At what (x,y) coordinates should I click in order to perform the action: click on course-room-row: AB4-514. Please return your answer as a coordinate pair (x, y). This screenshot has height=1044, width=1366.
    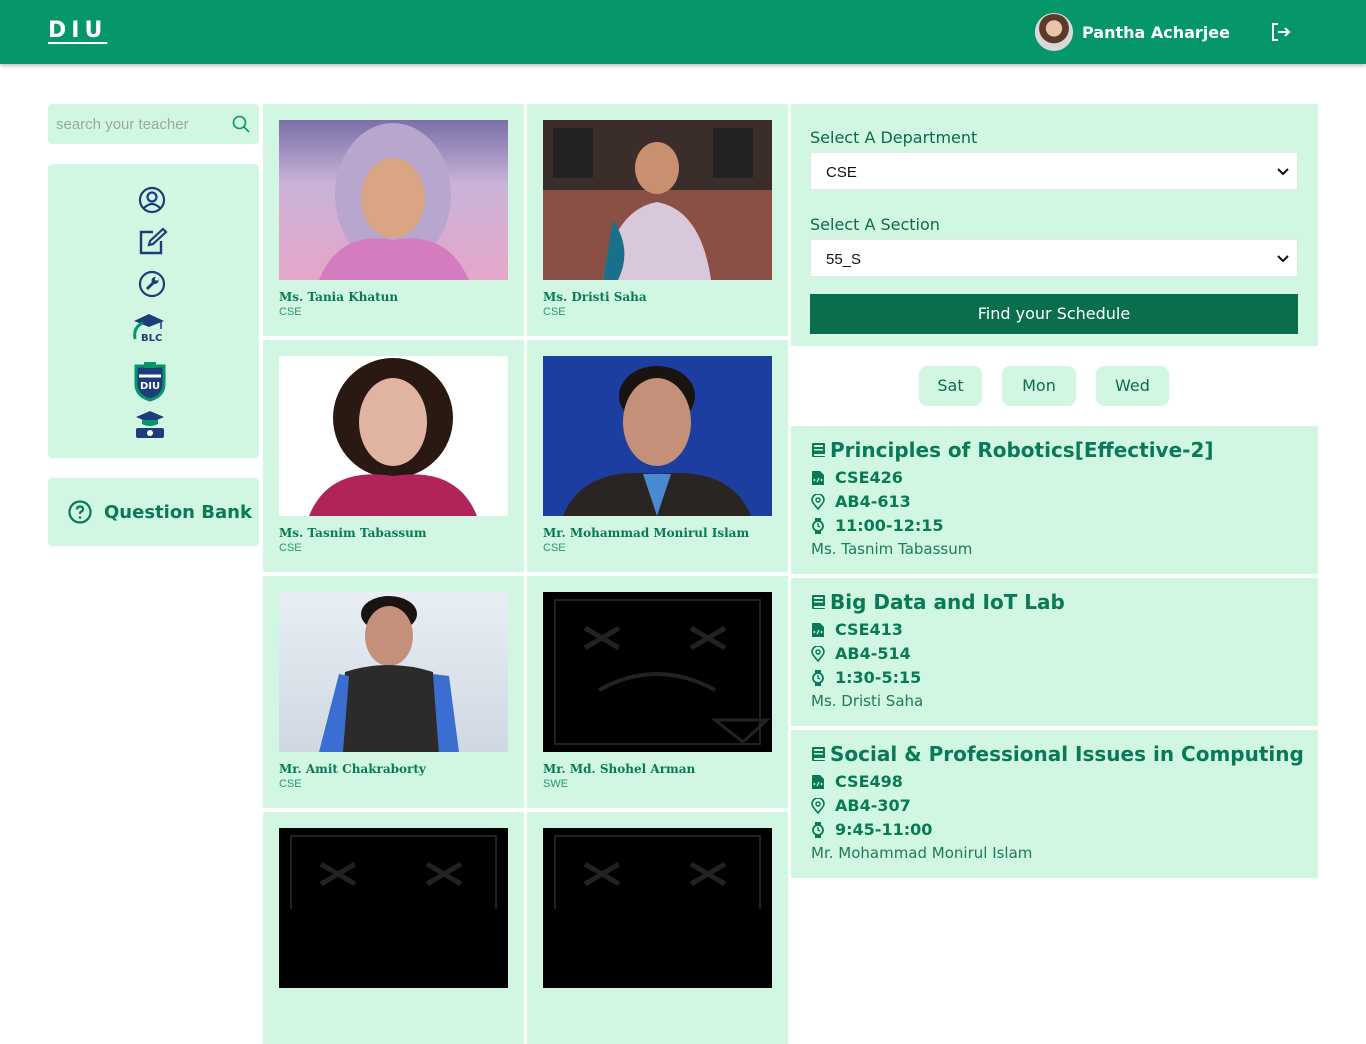
    Looking at the image, I should click on (861, 653).